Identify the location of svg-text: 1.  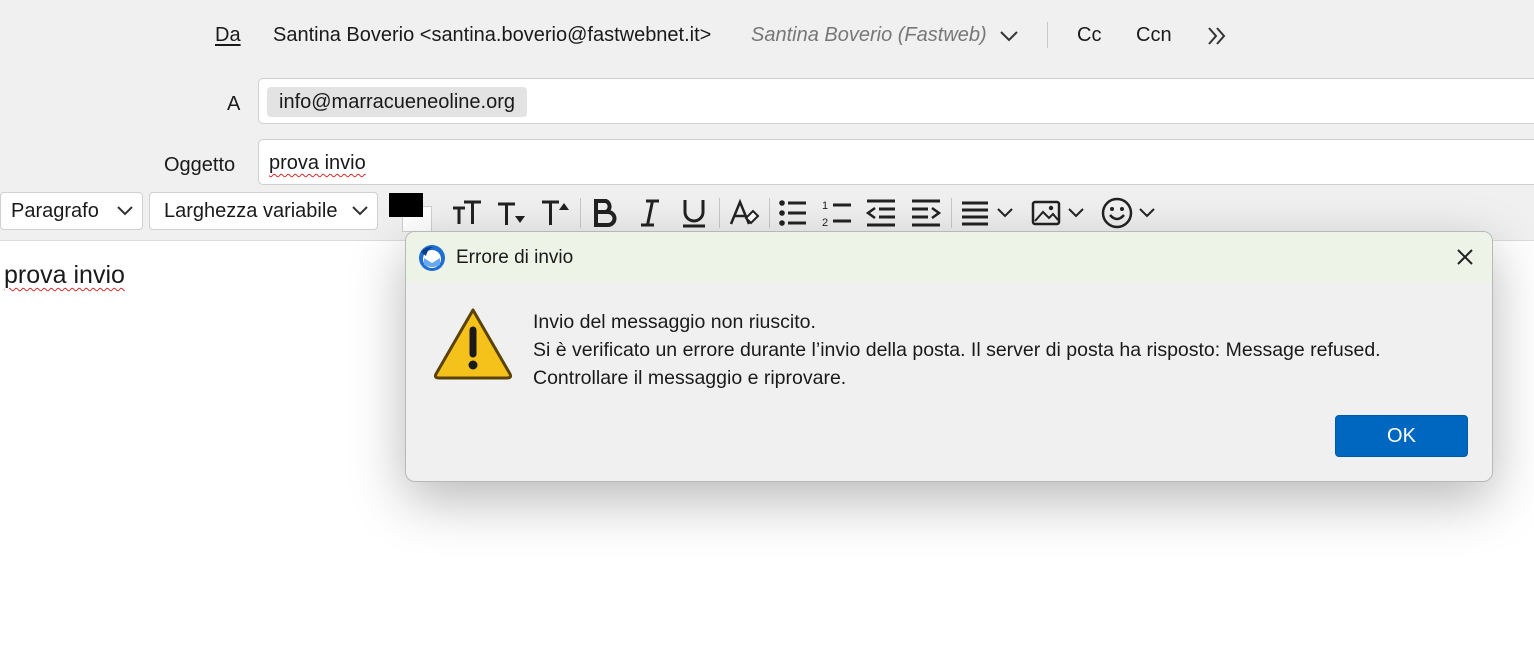
(825, 206).